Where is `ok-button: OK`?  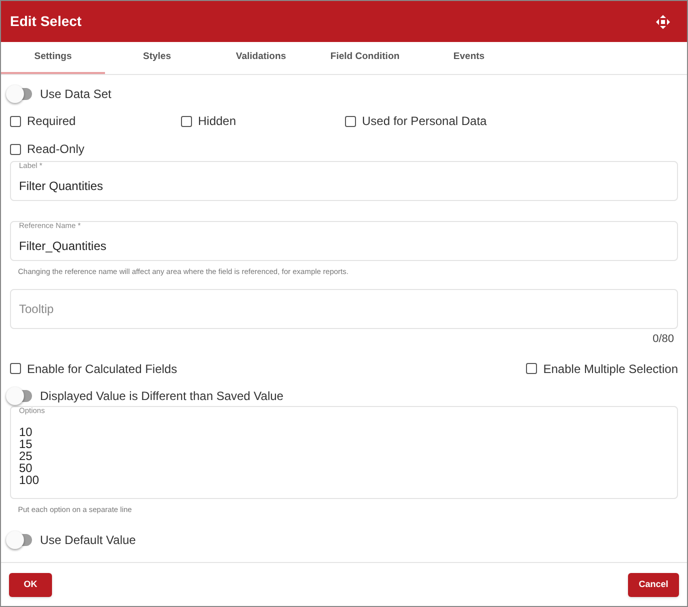
ok-button: OK is located at coordinates (30, 584).